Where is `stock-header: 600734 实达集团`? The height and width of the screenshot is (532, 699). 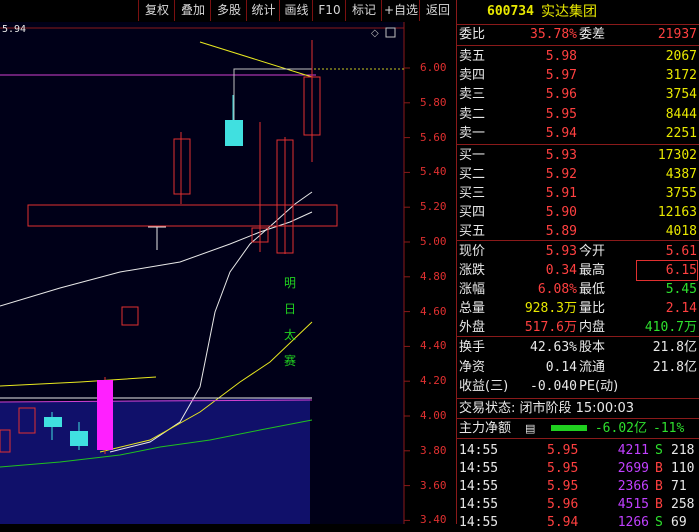 stock-header: 600734 实达集团 is located at coordinates (578, 12).